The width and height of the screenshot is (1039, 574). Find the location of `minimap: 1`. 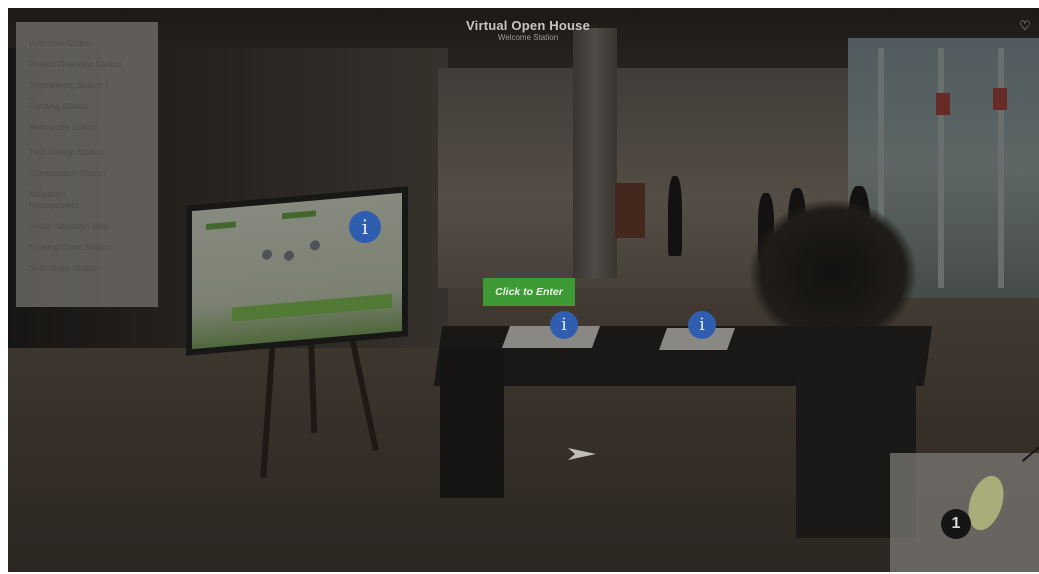

minimap: 1 is located at coordinates (964, 509).